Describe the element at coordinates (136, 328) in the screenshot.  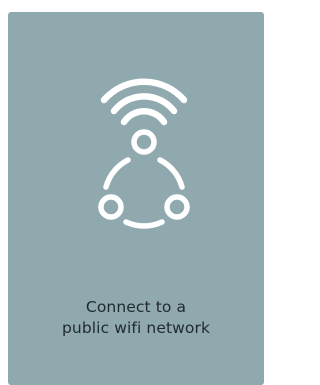
I see `caption-line-2: public wifi network` at that location.